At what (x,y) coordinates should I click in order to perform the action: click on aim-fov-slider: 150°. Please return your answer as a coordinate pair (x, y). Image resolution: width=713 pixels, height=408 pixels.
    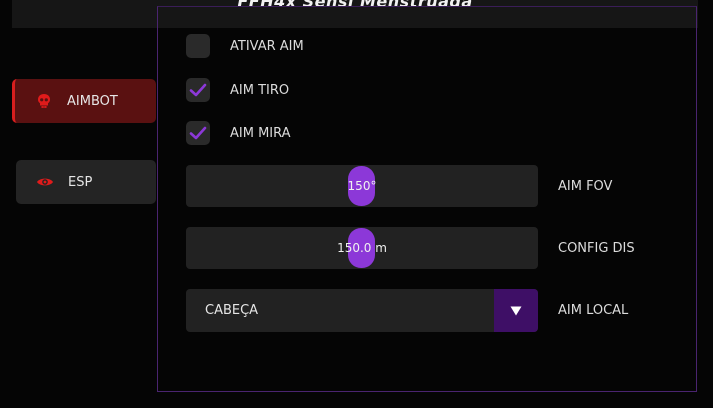
    Looking at the image, I should click on (362, 186).